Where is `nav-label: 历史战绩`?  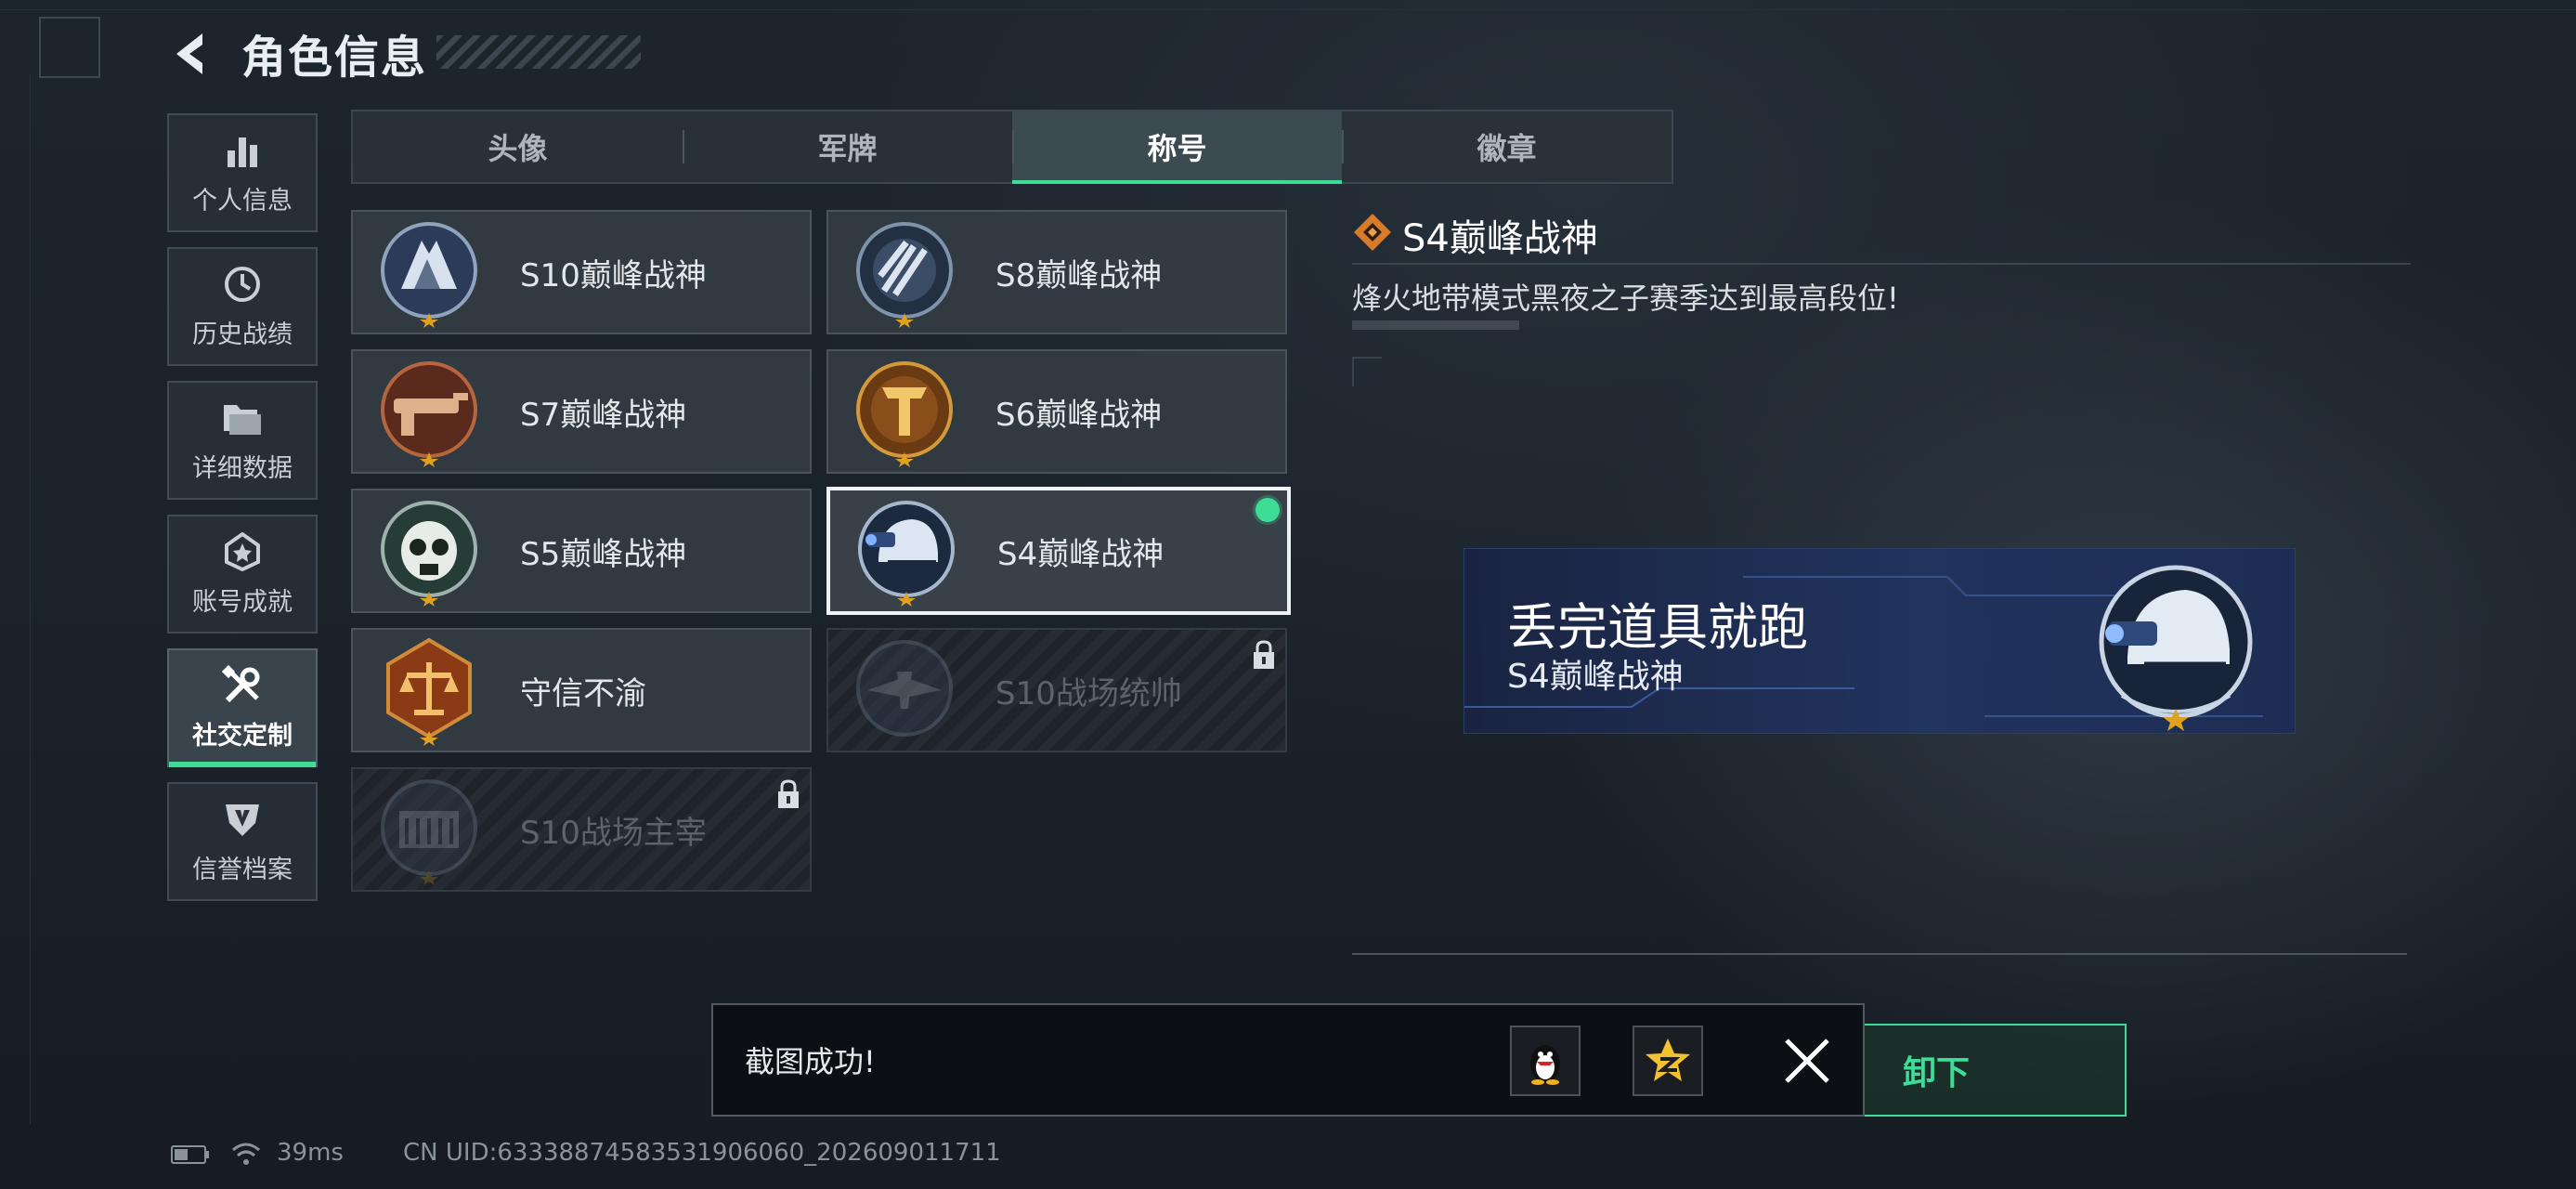
nav-label: 历史战绩 is located at coordinates (243, 335).